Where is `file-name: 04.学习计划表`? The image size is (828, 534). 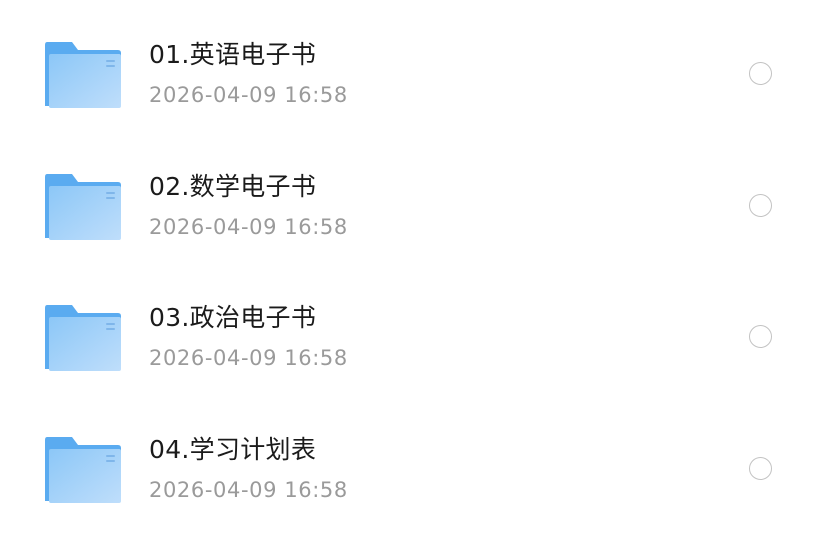 file-name: 04.学习计划表 is located at coordinates (233, 449).